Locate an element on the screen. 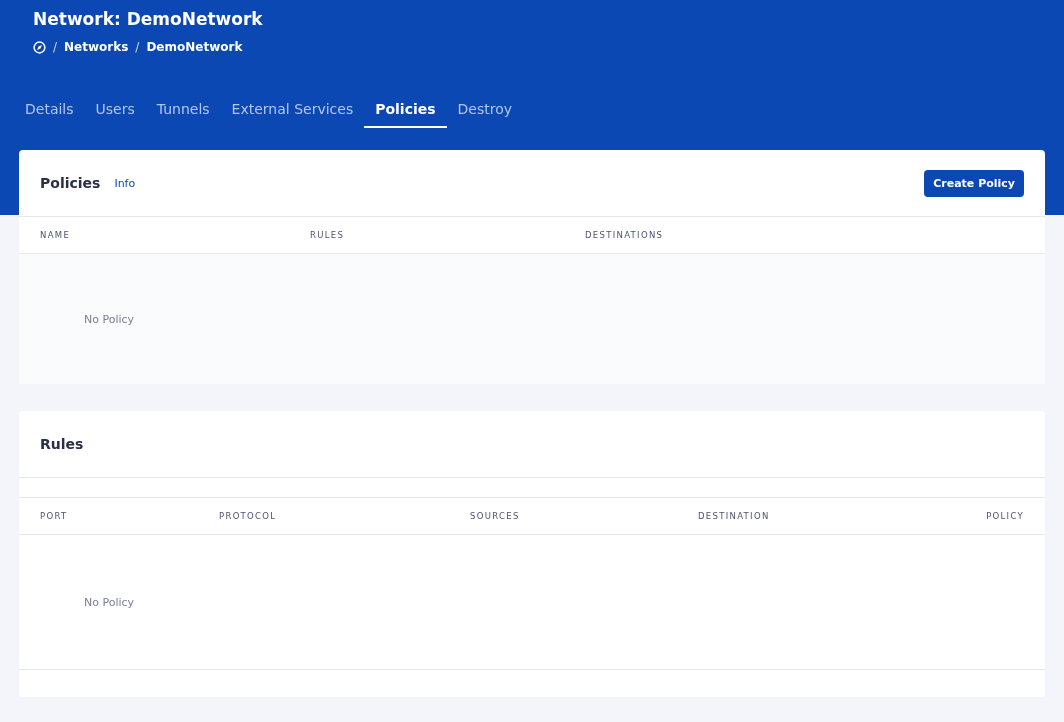 Image resolution: width=1064 pixels, height=722 pixels. tab: Destroy is located at coordinates (485, 111).